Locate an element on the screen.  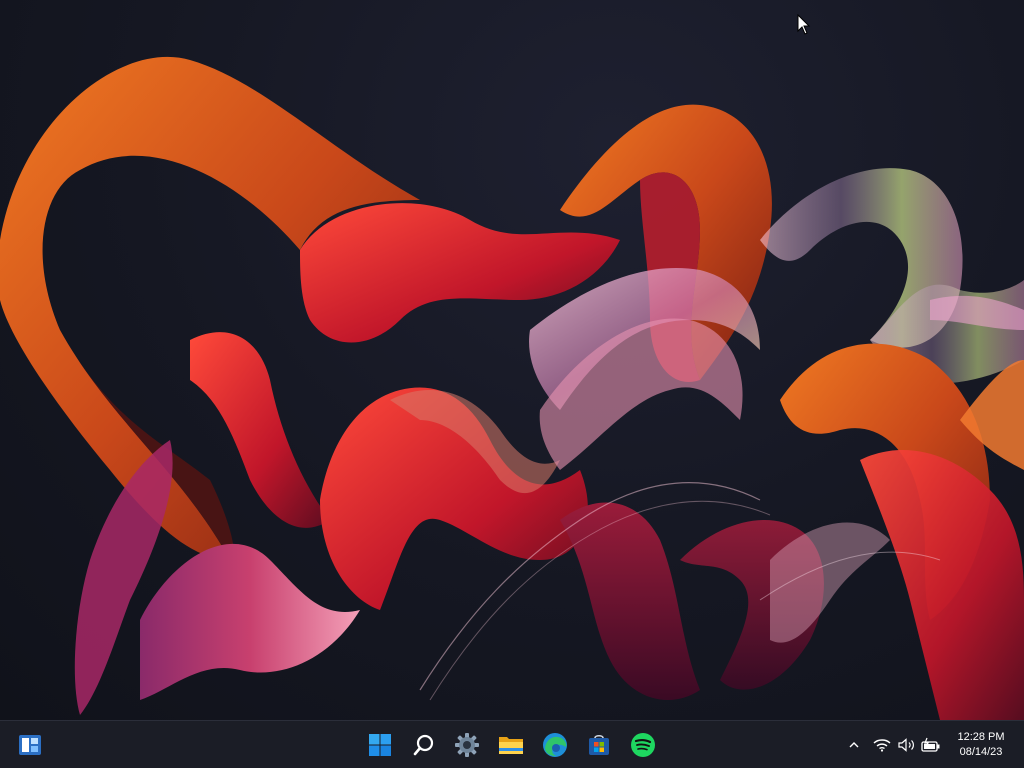
folder-icon is located at coordinates (511, 745).